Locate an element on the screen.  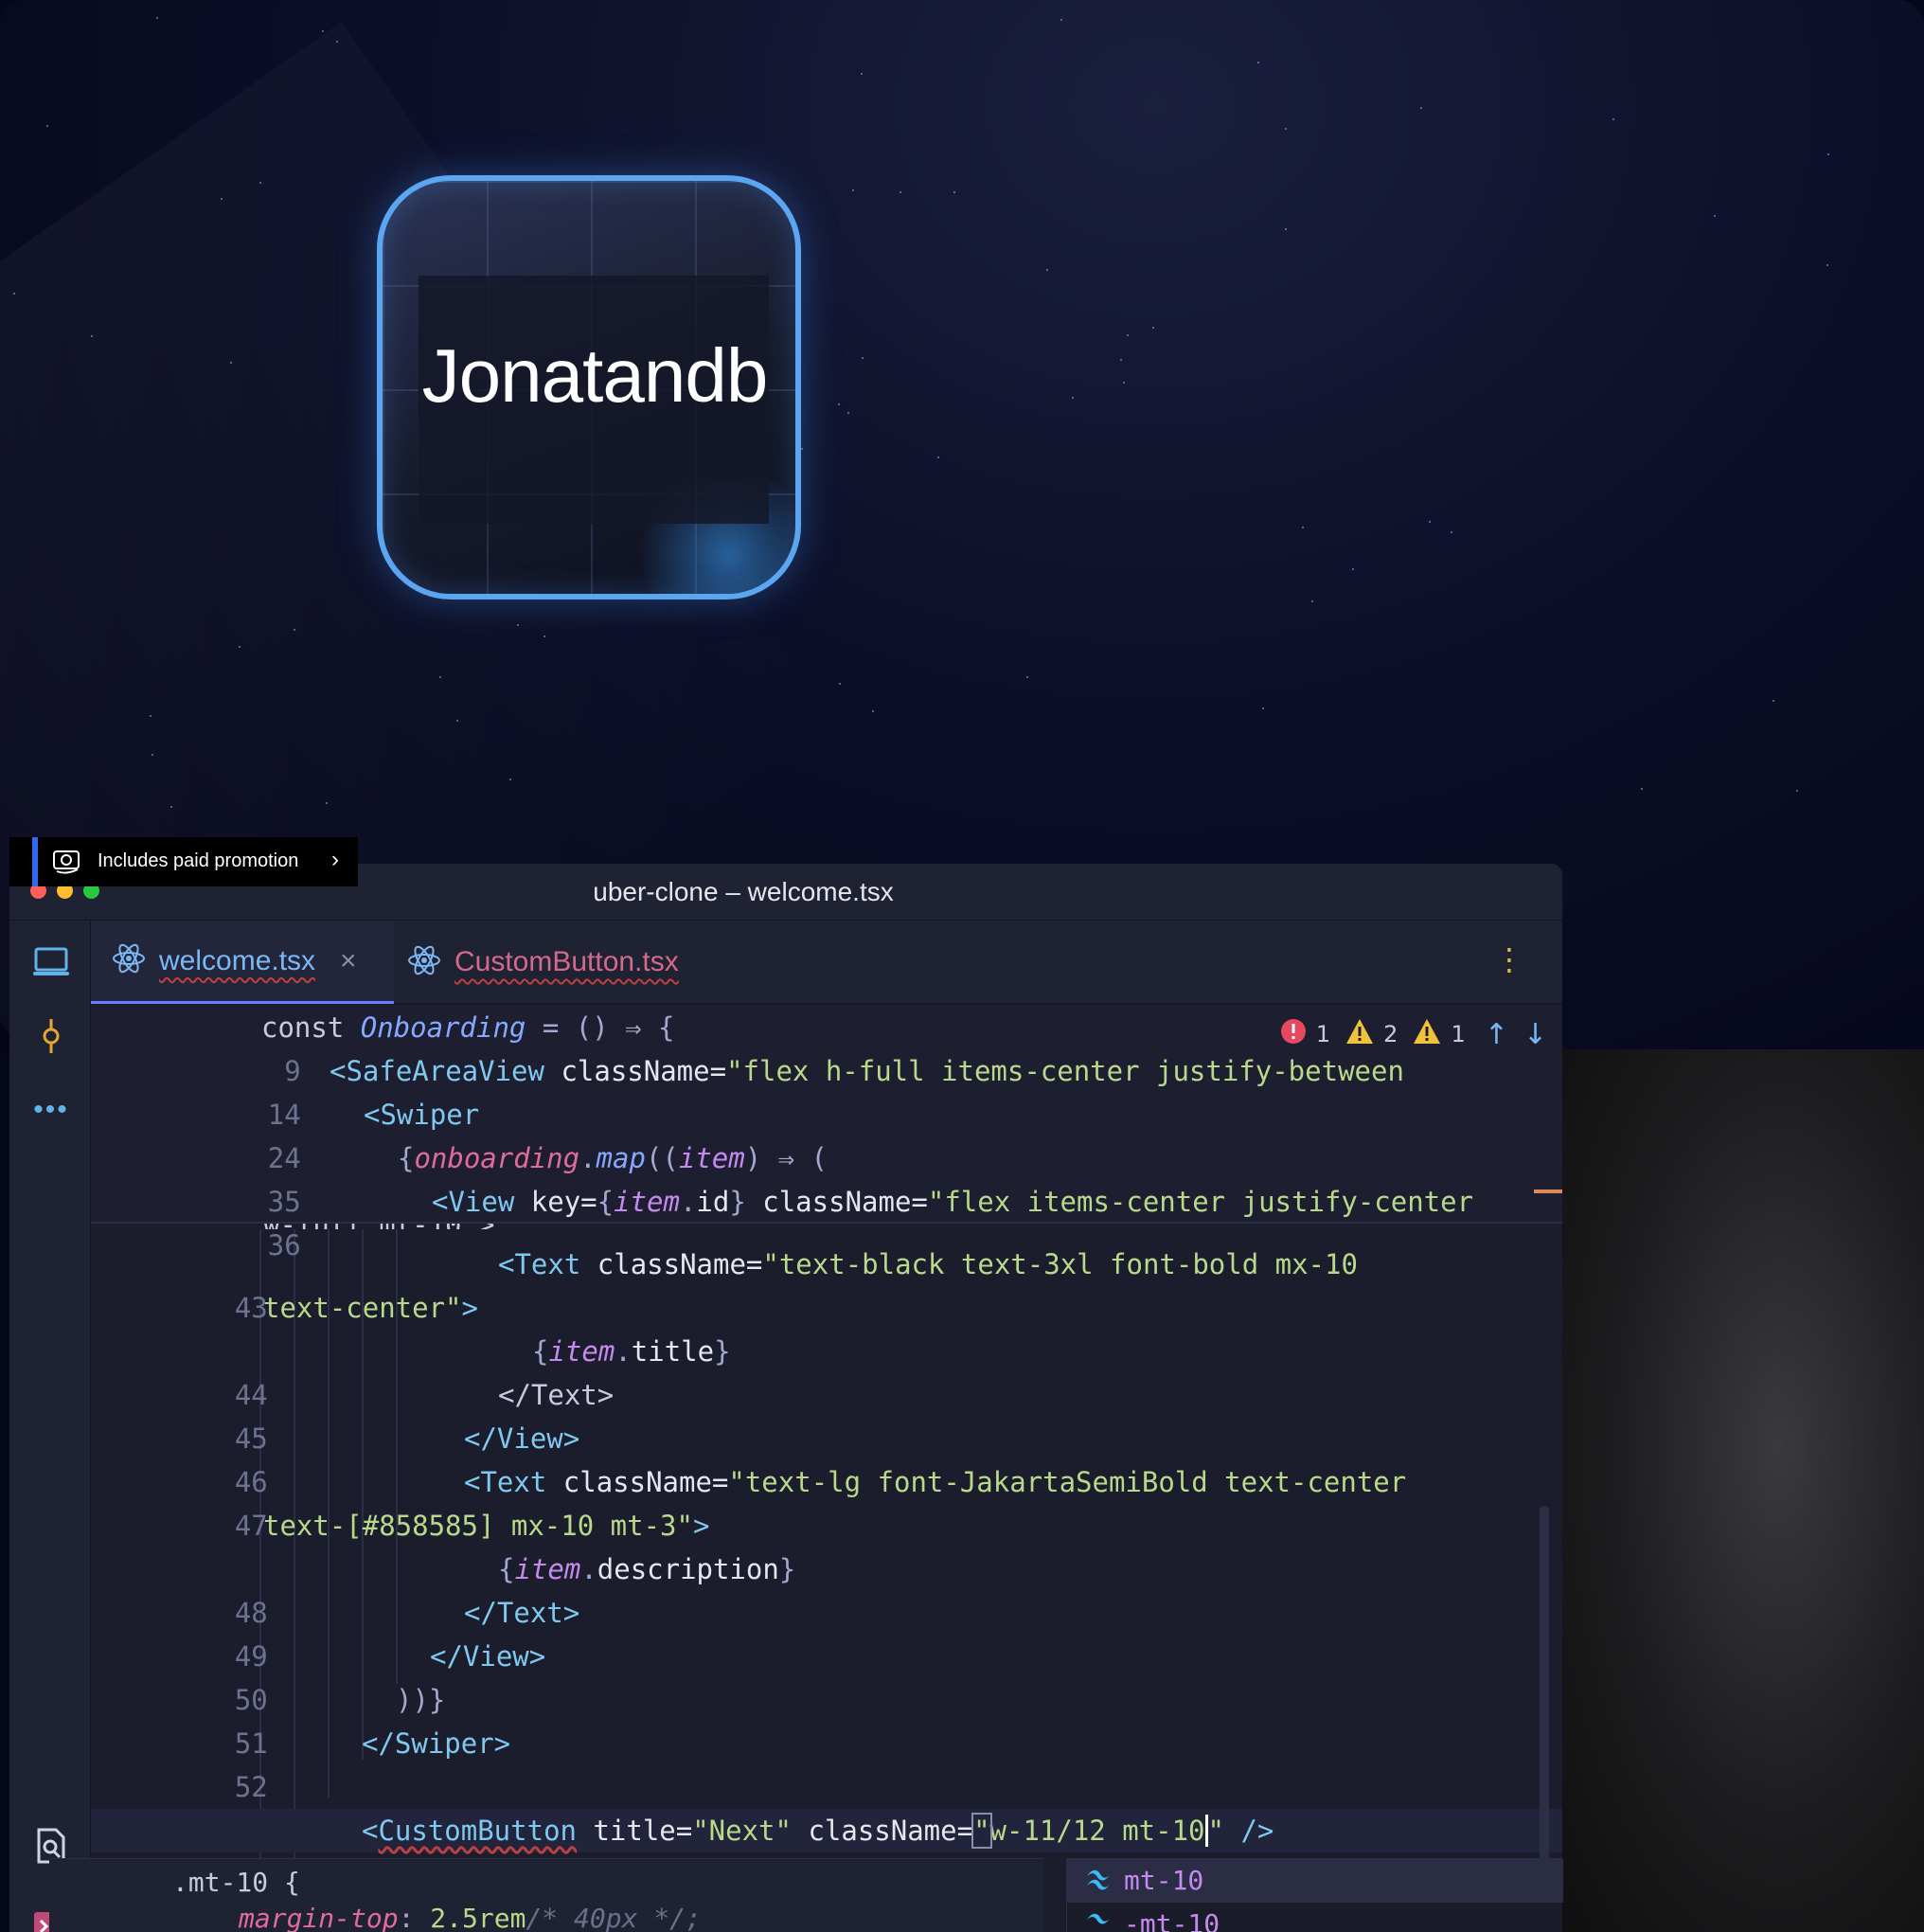
hover-documentation: .mt-10 { margin-top: 2.5rem/* 40px */; is located at coordinates (546, 1895).